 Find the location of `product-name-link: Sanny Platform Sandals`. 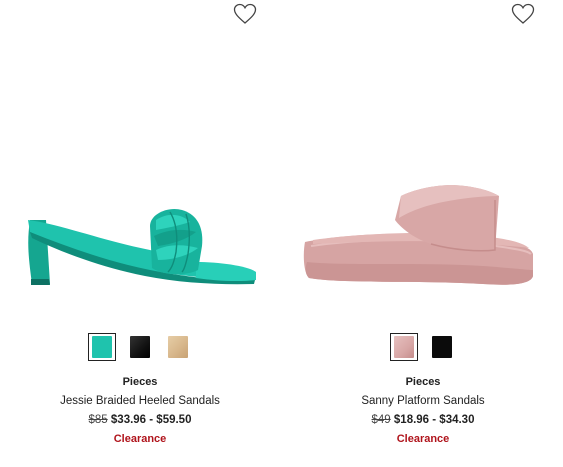

product-name-link: Sanny Platform Sandals is located at coordinates (423, 401).